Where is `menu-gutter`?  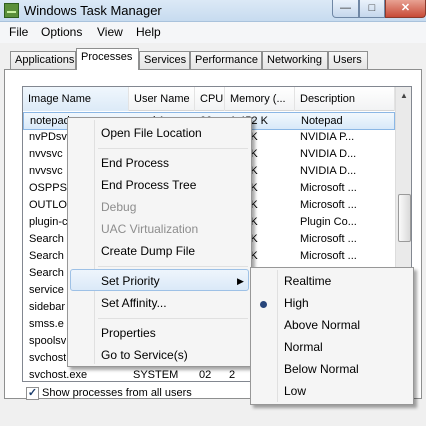 menu-gutter is located at coordinates (94, 242).